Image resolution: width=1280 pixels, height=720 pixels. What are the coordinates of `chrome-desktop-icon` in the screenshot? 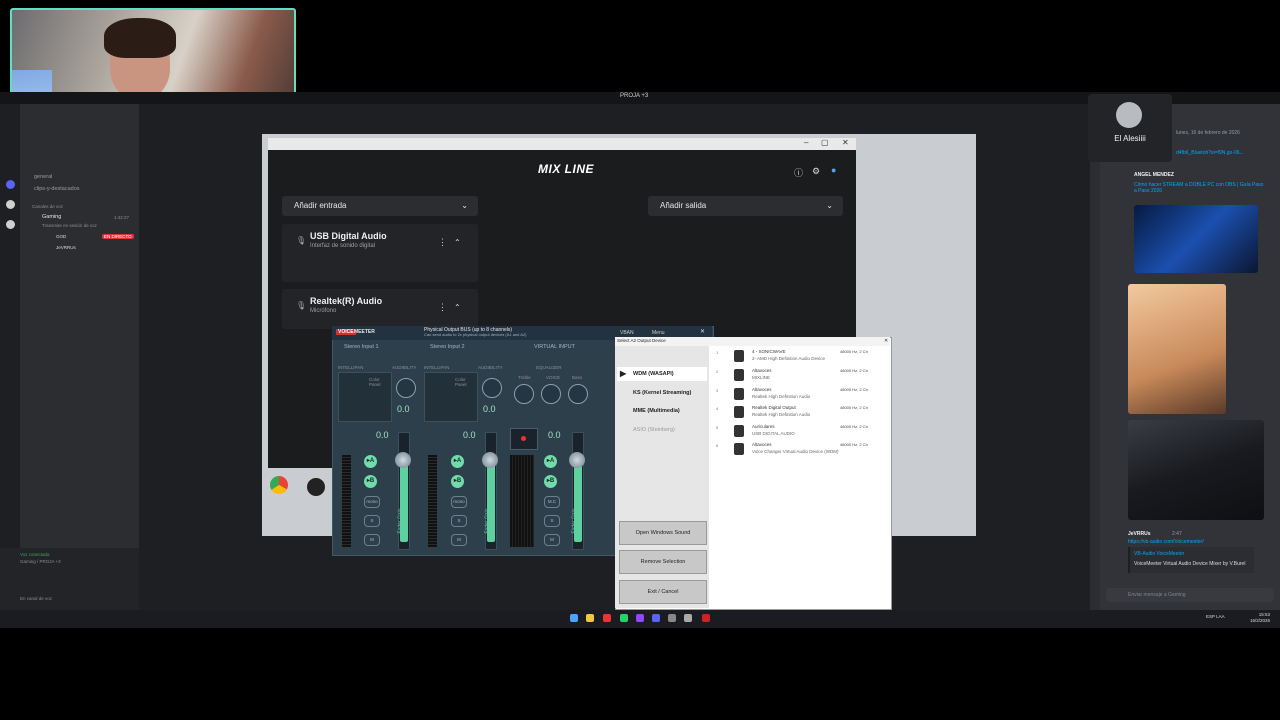 It's located at (279, 485).